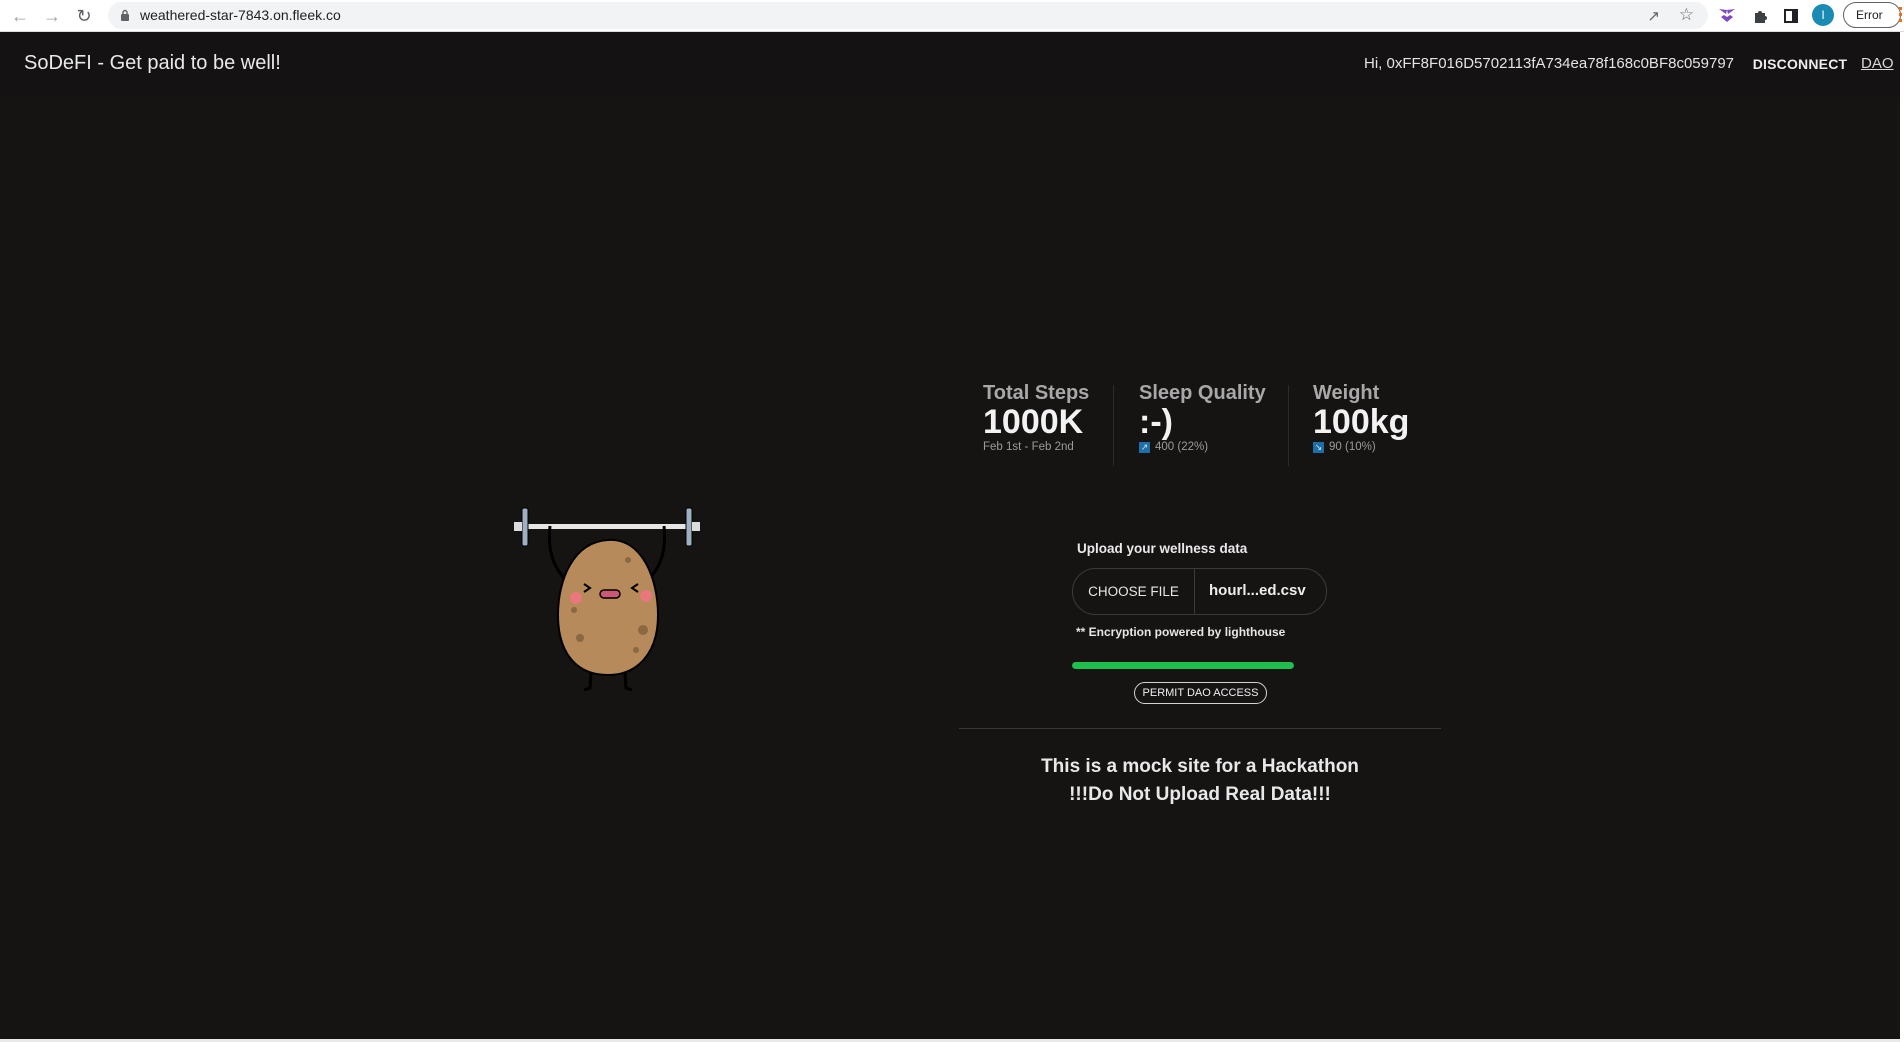  Describe the element at coordinates (1791, 16) in the screenshot. I see `side-panel-icon` at that location.